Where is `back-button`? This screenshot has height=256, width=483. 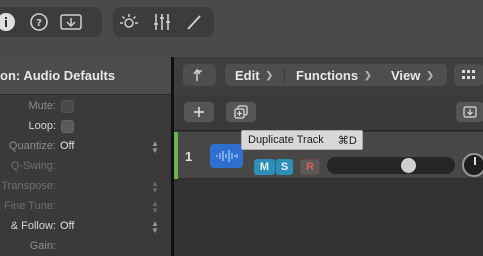 back-button is located at coordinates (199, 75).